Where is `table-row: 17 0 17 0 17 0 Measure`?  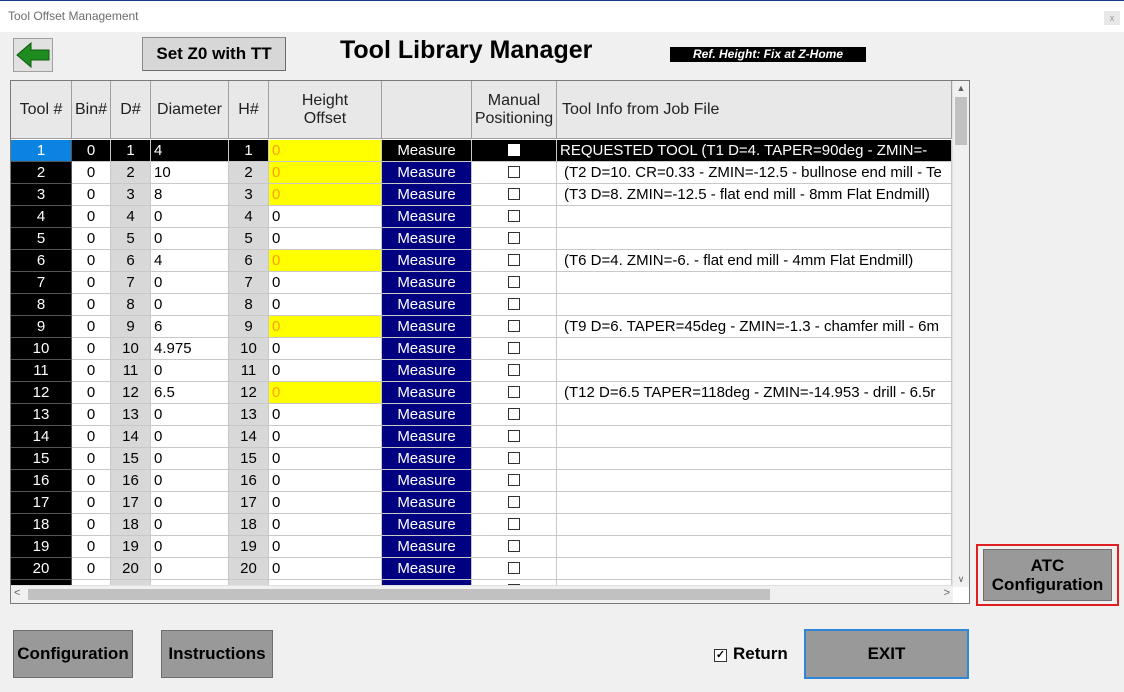
table-row: 17 0 17 0 17 0 Measure is located at coordinates (481, 503).